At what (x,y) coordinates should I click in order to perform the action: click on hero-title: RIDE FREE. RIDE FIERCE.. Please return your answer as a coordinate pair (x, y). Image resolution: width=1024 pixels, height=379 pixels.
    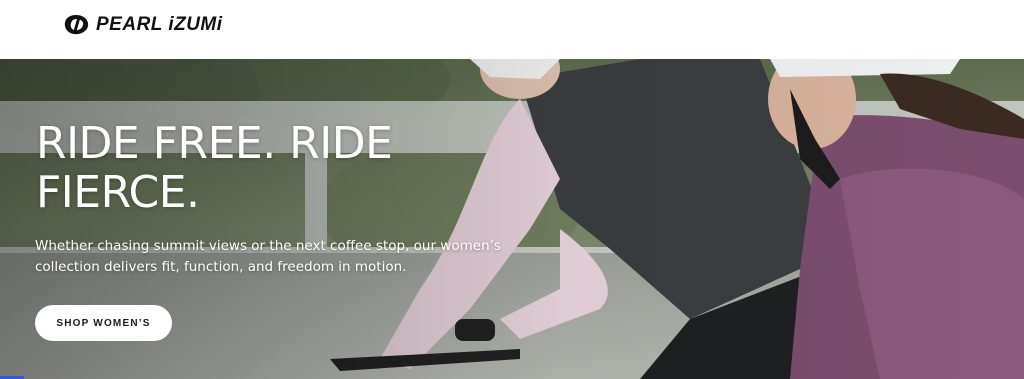
    Looking at the image, I should click on (214, 168).